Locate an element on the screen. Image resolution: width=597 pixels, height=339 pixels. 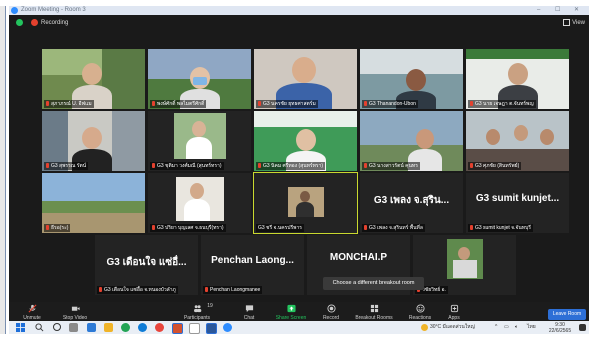
notification-icon is located at coordinates (582, 327).